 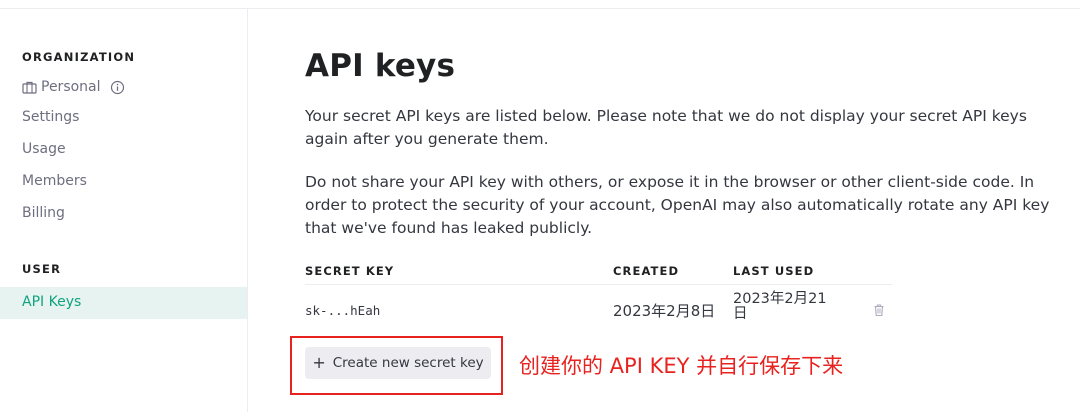 I want to click on secret-key-value: sk-...hEah, so click(x=343, y=310).